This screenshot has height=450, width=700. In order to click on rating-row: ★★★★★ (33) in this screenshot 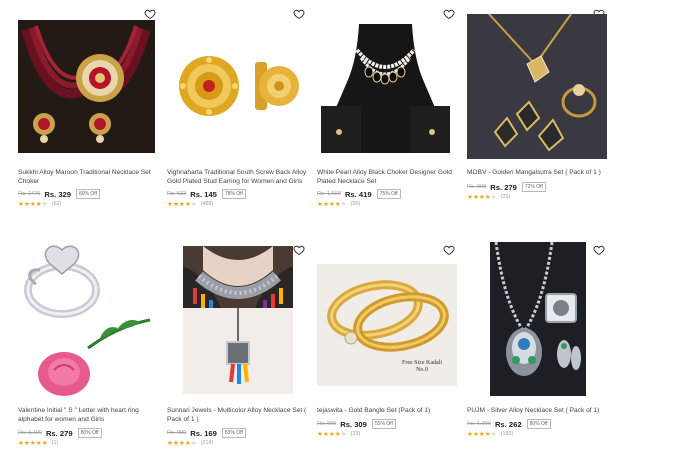, I will do `click(338, 434)`.